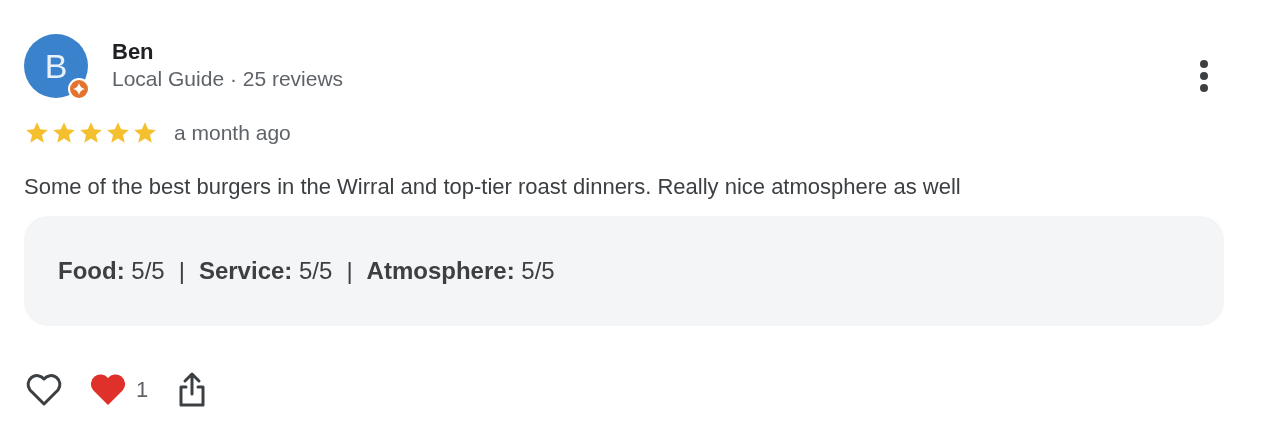 Image resolution: width=1264 pixels, height=438 pixels. Describe the element at coordinates (232, 133) in the screenshot. I see `review-date: a month ago` at that location.